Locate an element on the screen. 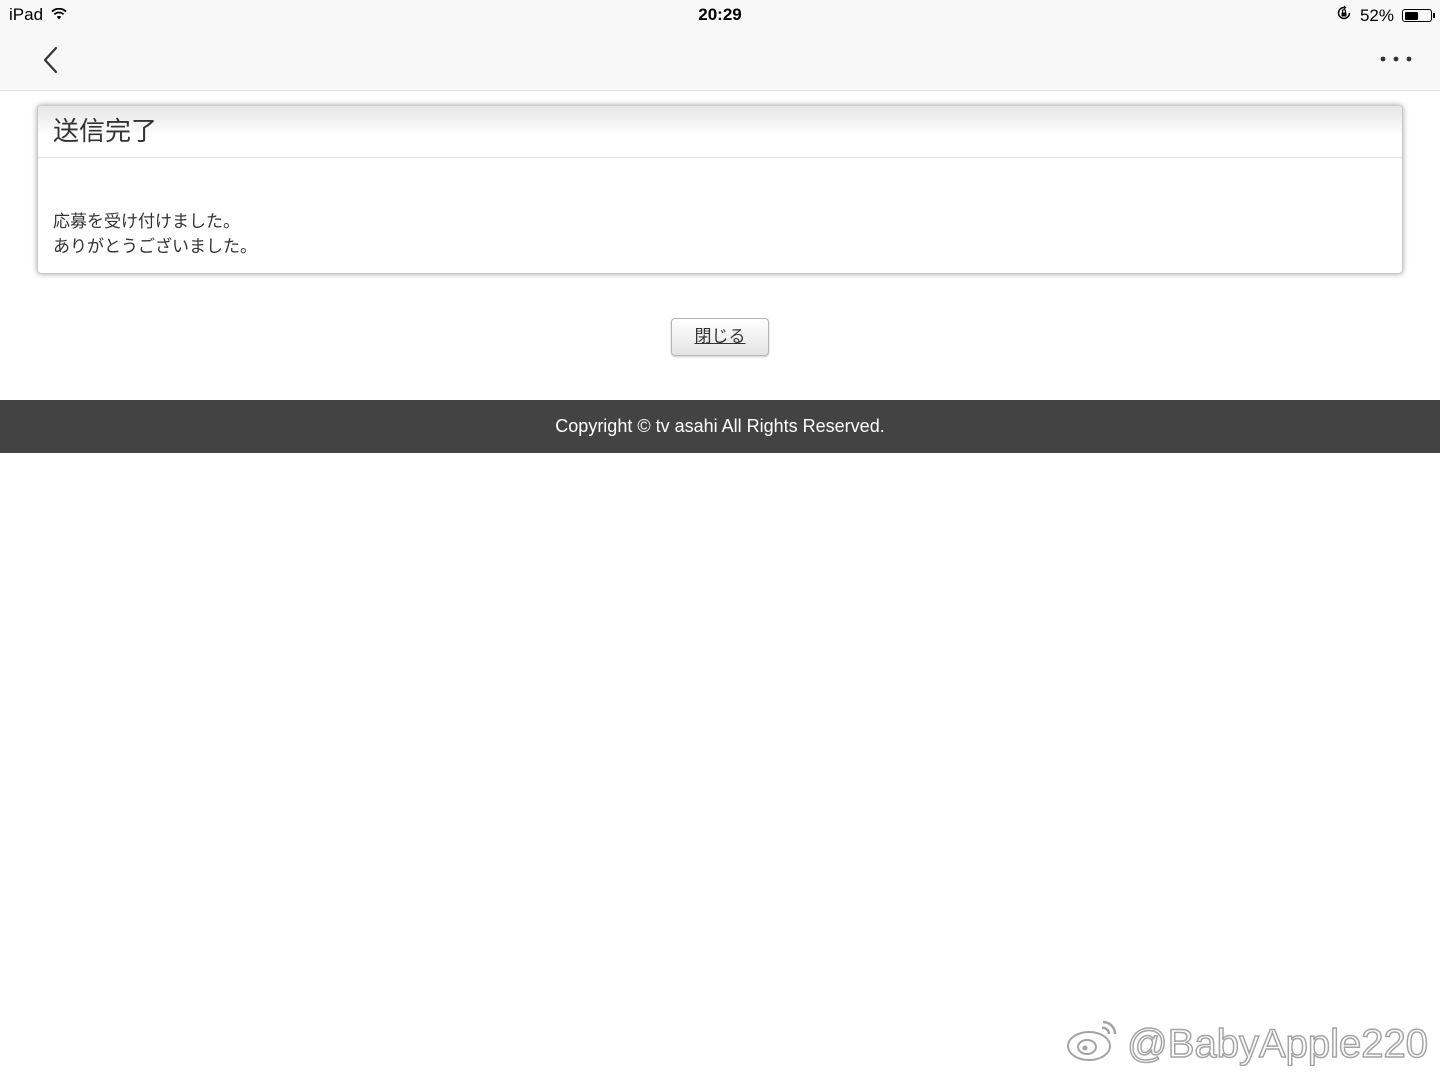 Image resolution: width=1440 pixels, height=1080 pixels. status-bar: iPad 20:29 52% is located at coordinates (720, 15).